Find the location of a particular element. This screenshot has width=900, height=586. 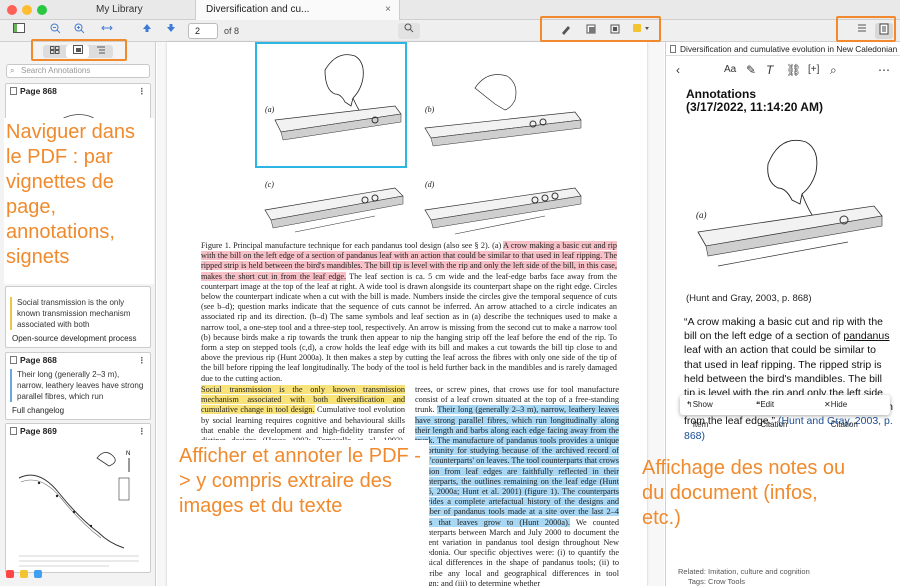

tags-value: Crow Tools is located at coordinates (726, 581).